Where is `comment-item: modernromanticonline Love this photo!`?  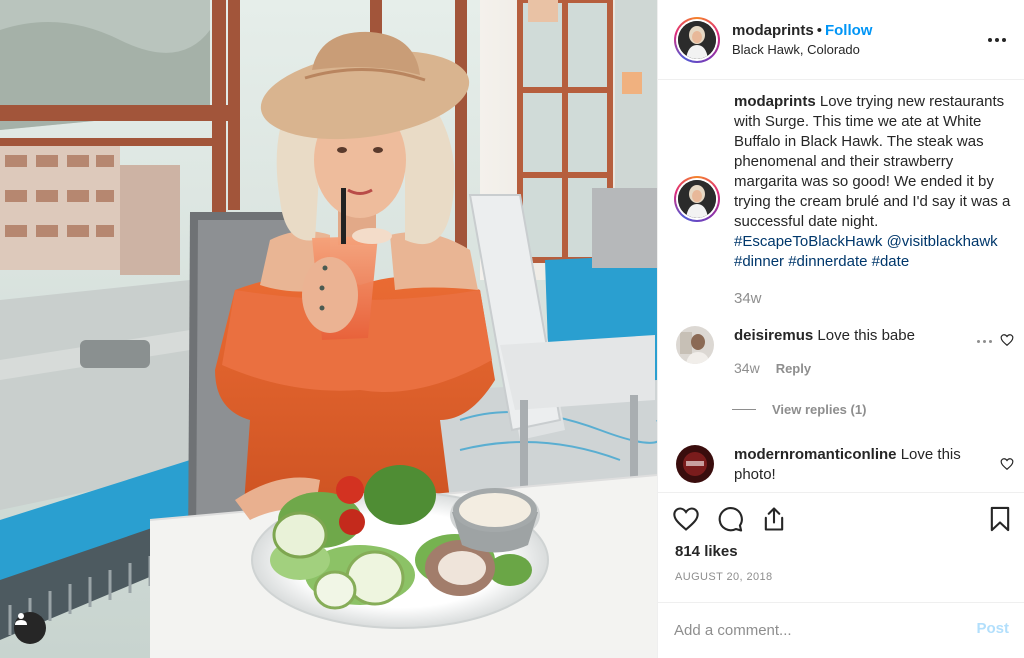
comment-item: modernromanticonline Love this photo! is located at coordinates (844, 465).